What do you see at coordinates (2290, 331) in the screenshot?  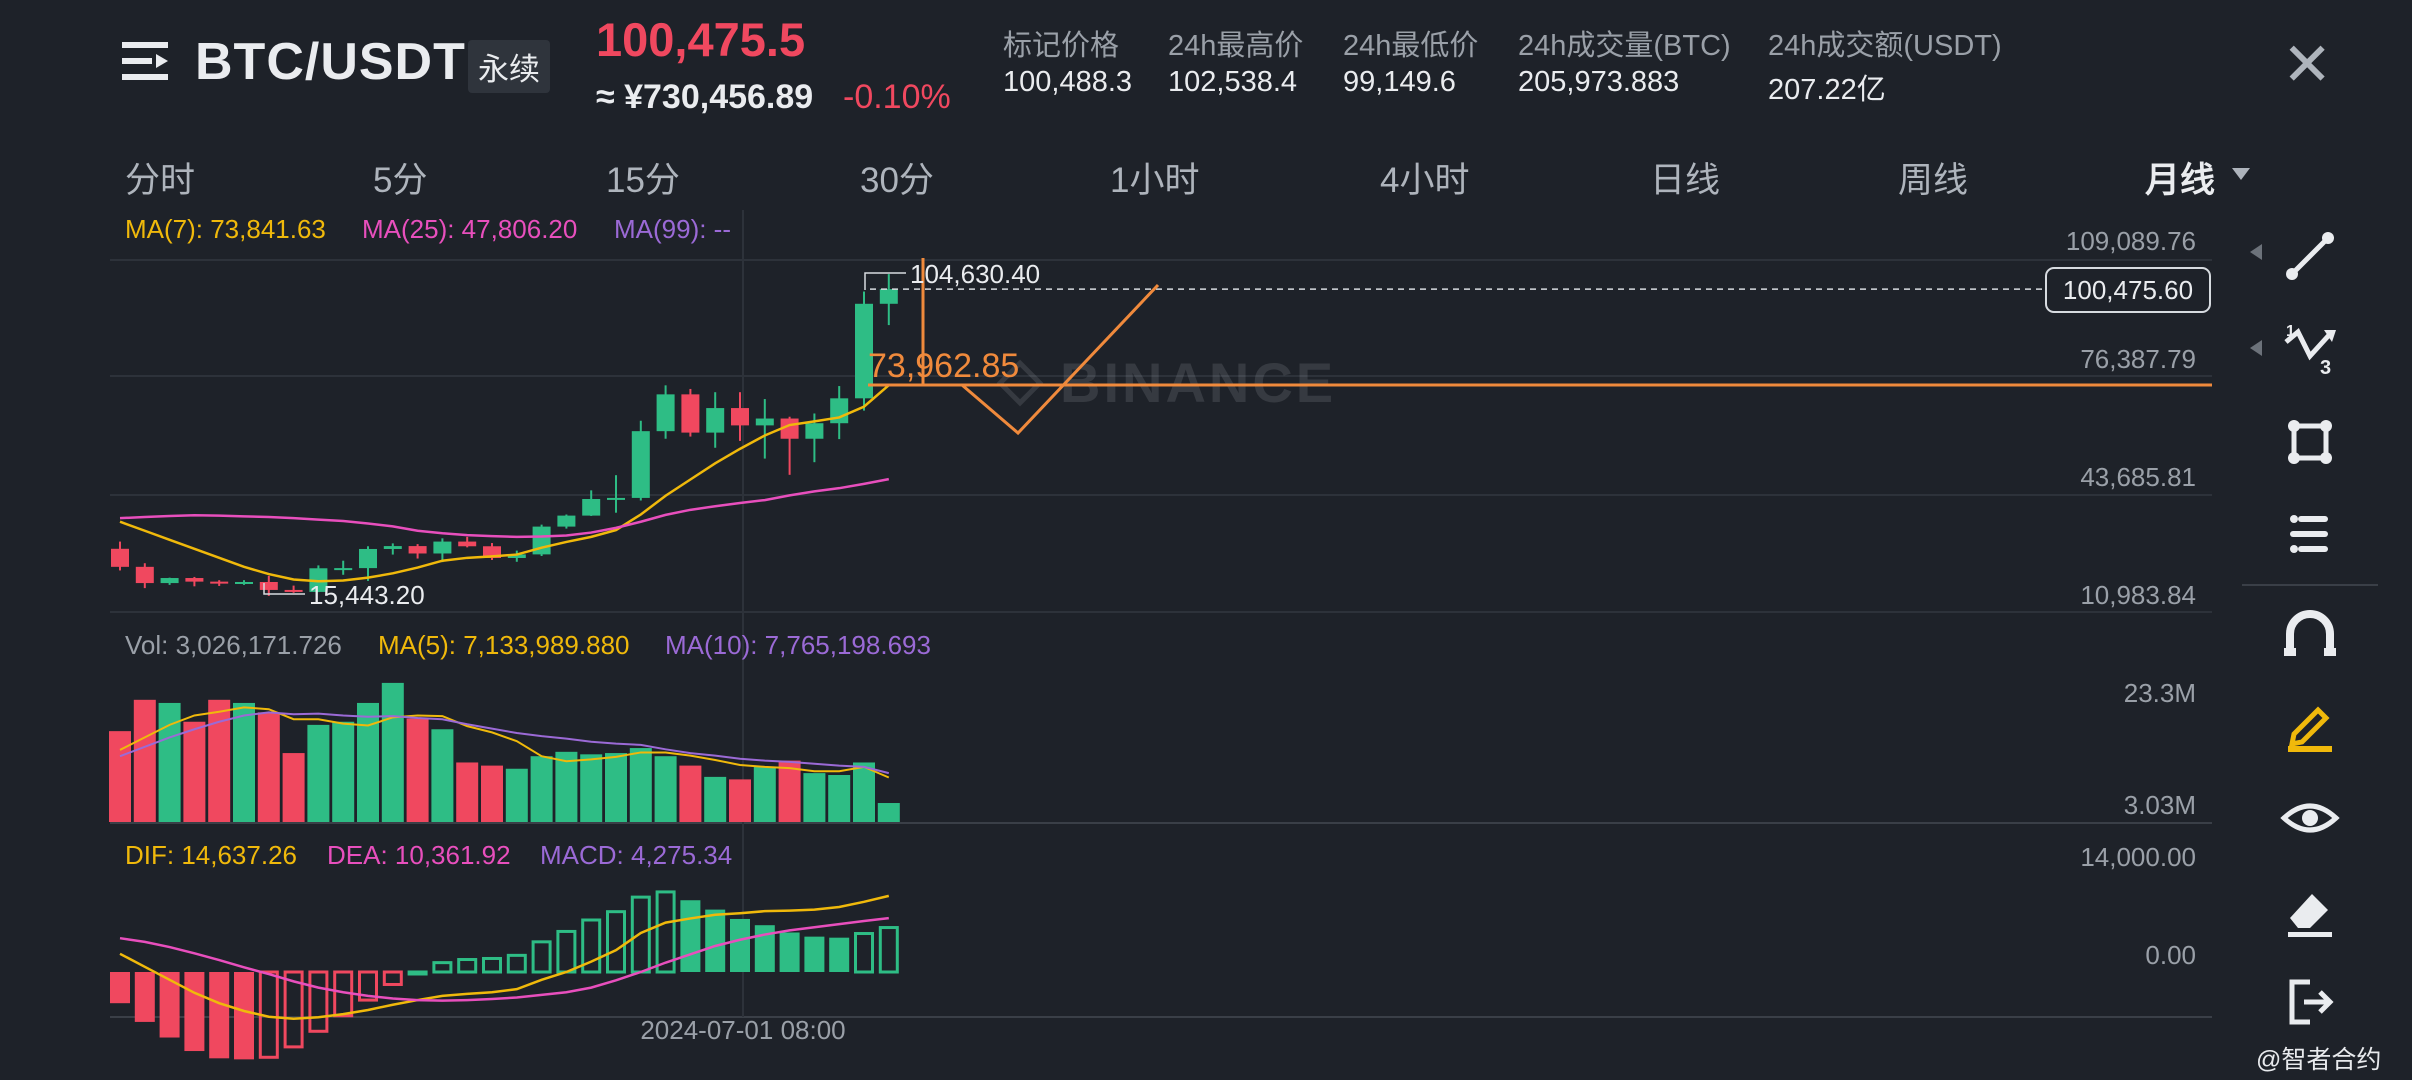 I see `svg-text: 1` at bounding box center [2290, 331].